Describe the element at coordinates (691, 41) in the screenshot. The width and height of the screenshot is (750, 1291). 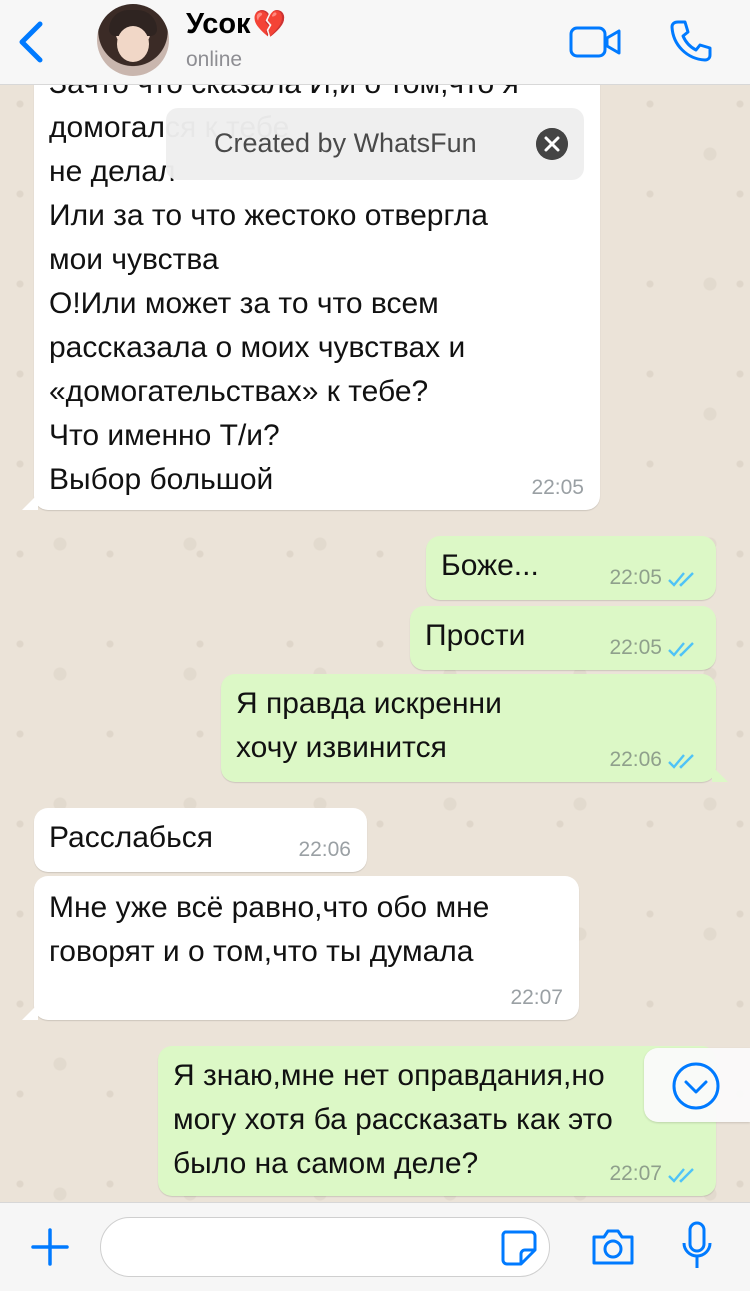
I see `phone-icon` at that location.